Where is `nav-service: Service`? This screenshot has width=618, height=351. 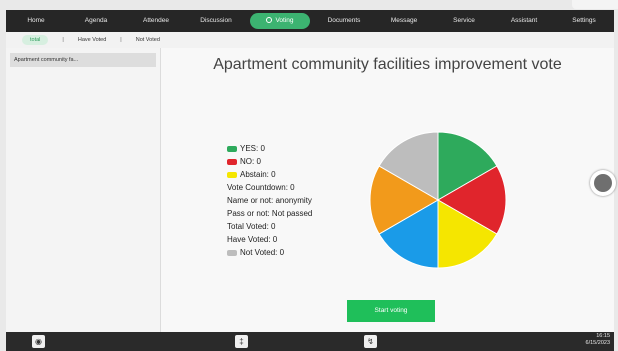 nav-service: Service is located at coordinates (464, 21).